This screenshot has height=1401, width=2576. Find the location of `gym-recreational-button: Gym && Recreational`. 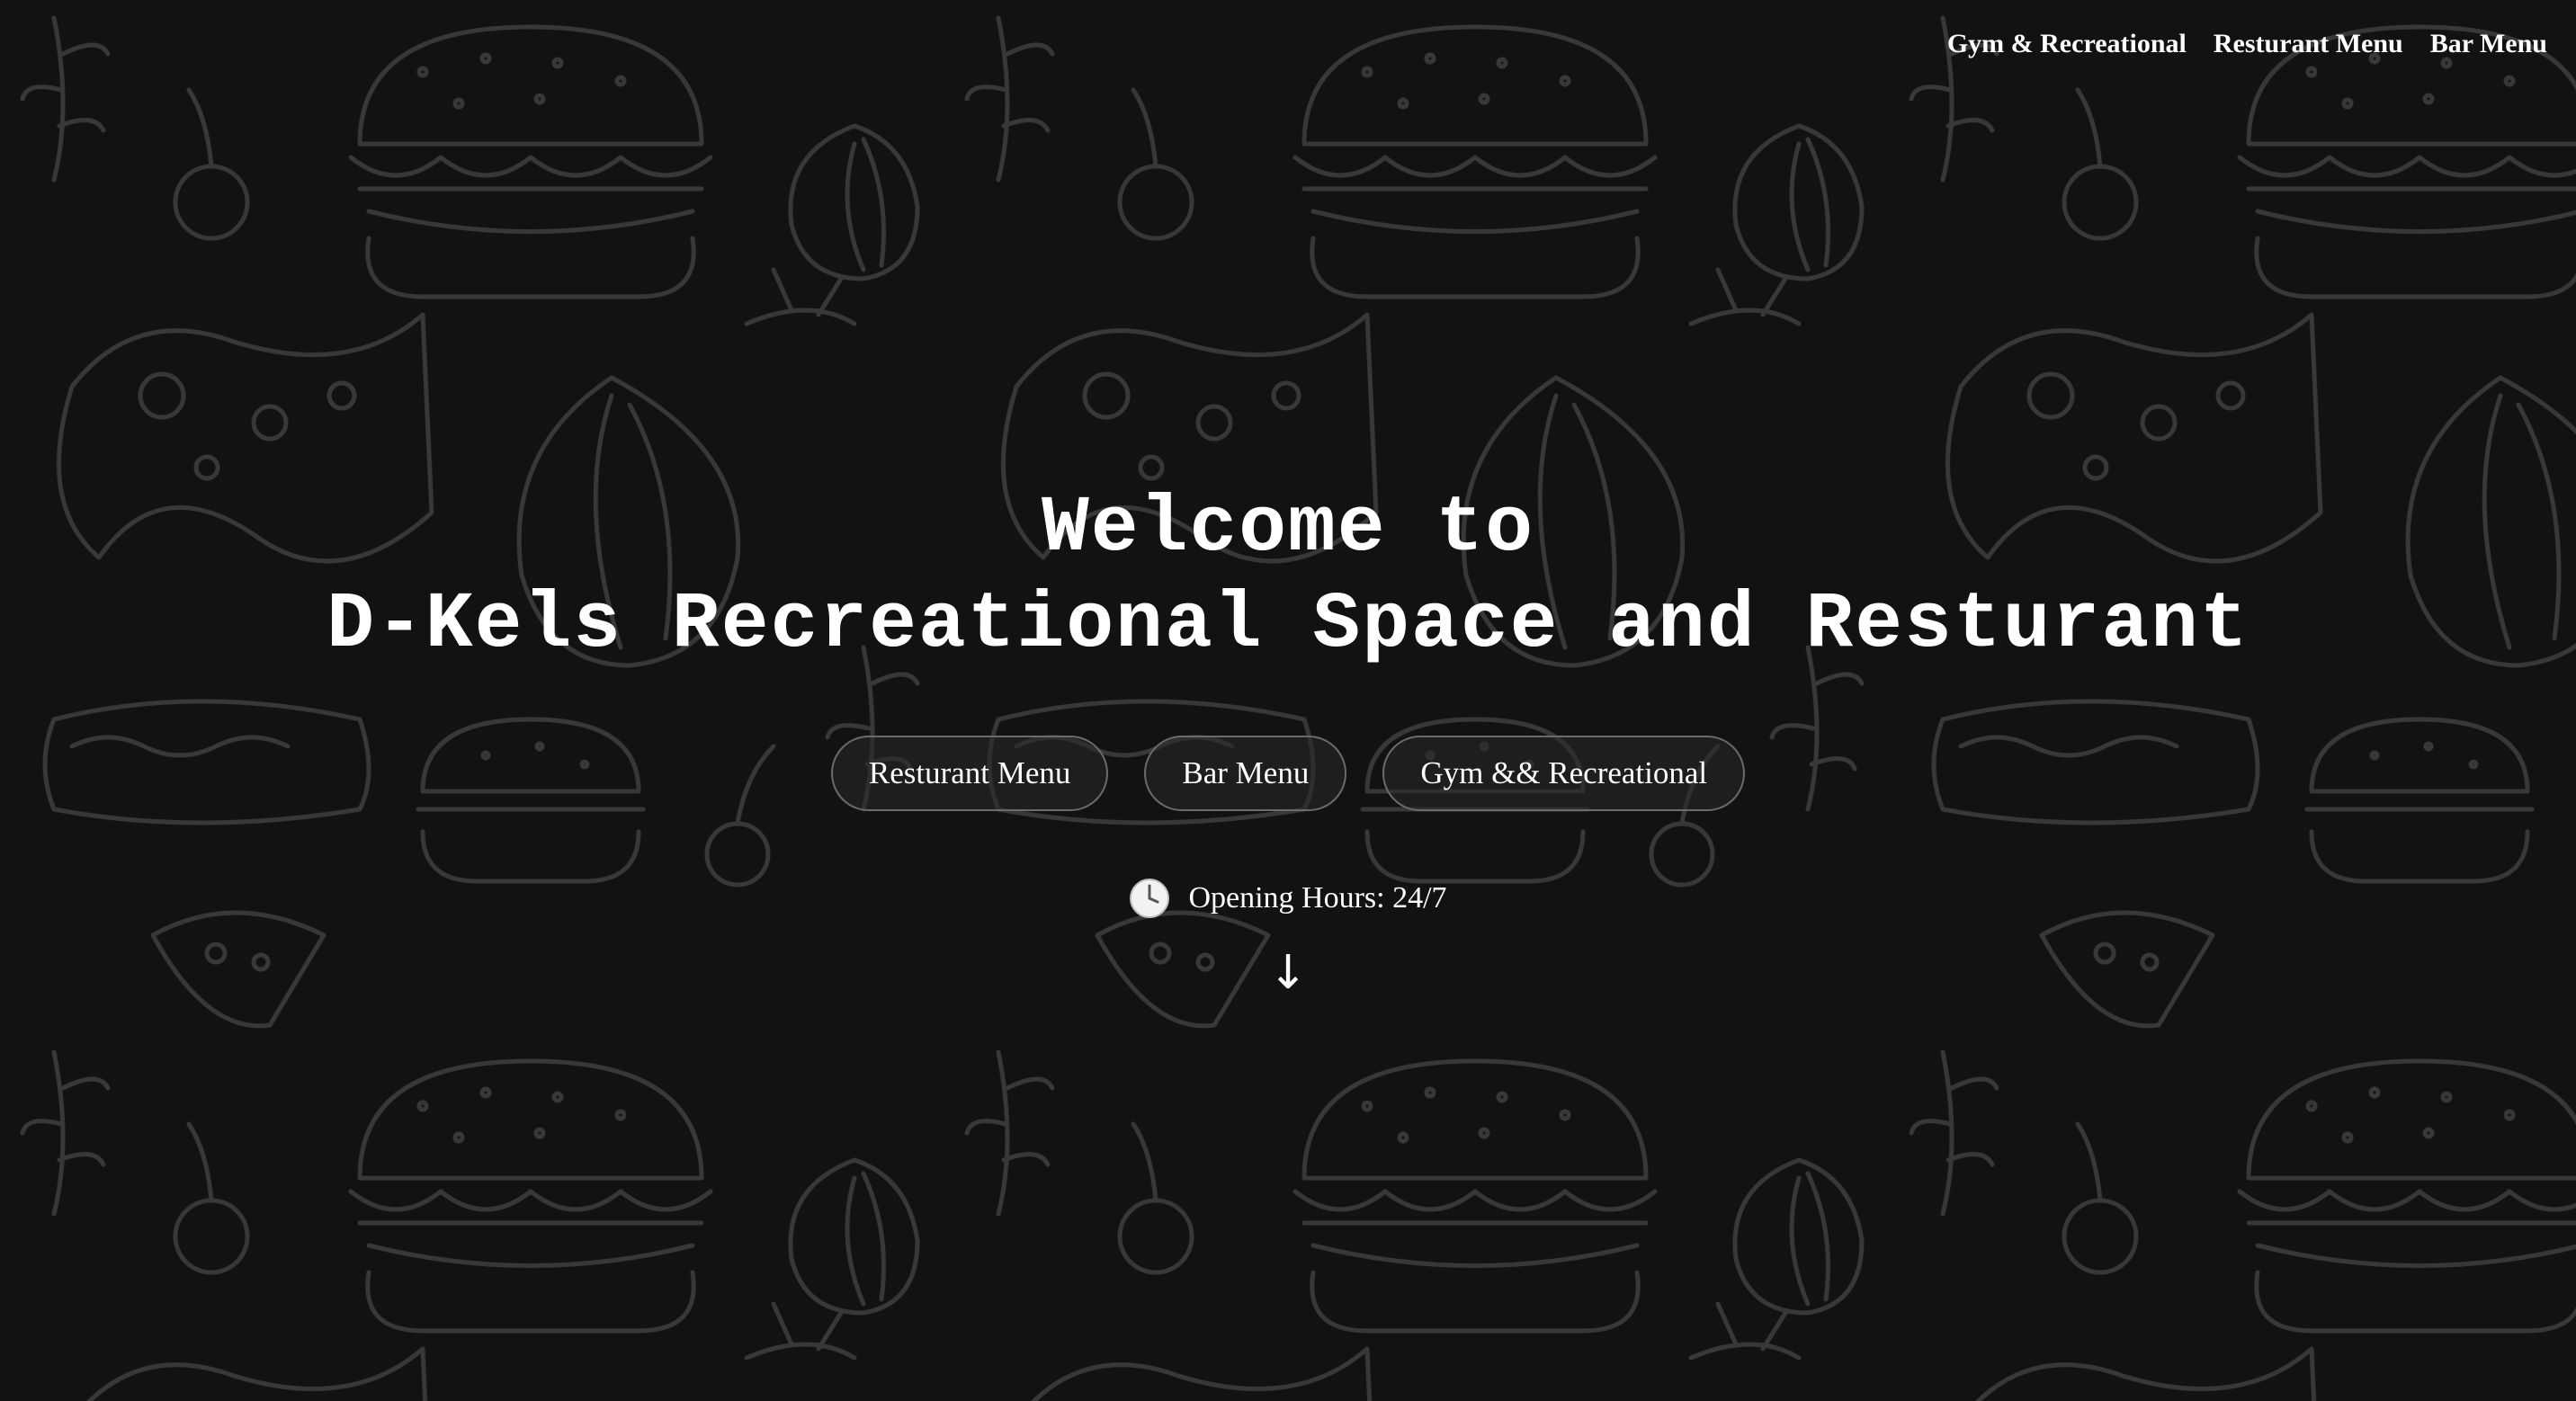

gym-recreational-button: Gym && Recreational is located at coordinates (1564, 773).